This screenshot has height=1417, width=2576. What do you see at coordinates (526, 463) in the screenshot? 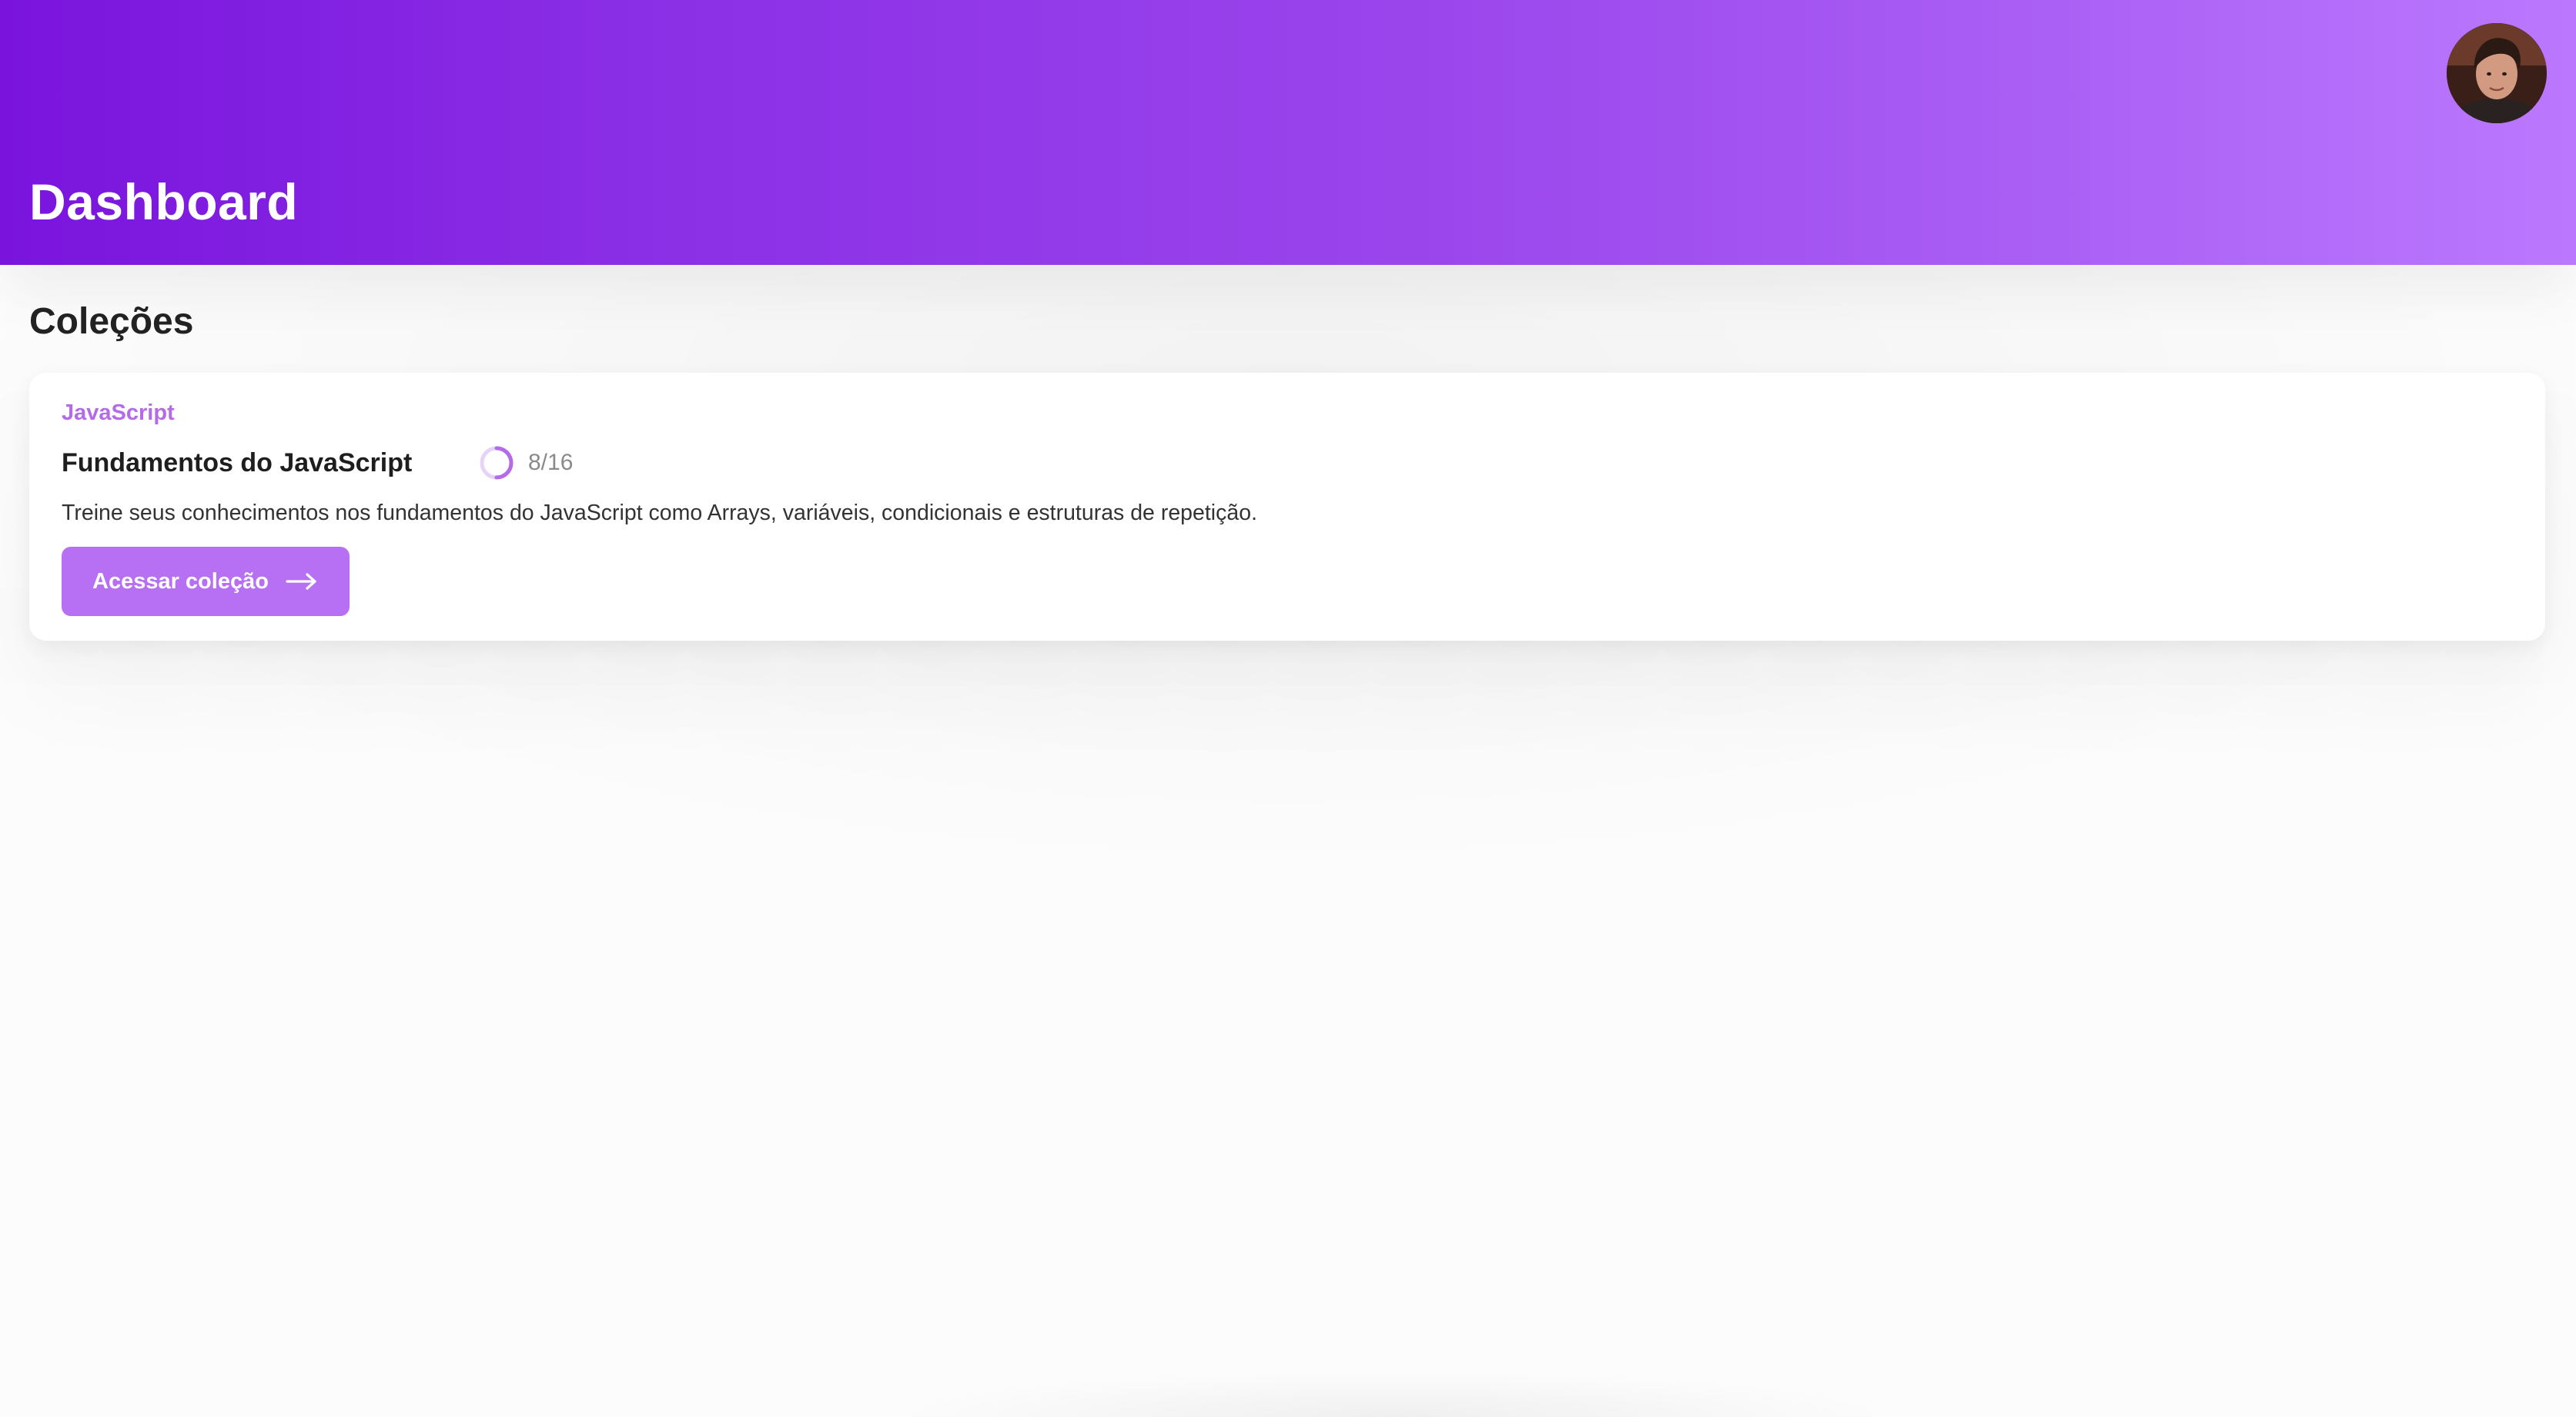
I see `collection-progress: 8/16` at bounding box center [526, 463].